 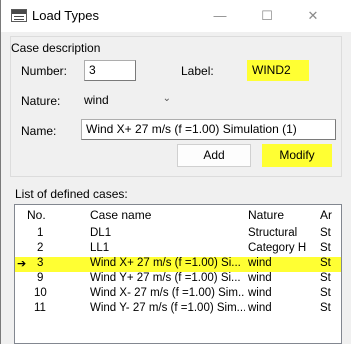 What do you see at coordinates (167, 215) in the screenshot?
I see `column-header-case-name: Case name` at bounding box center [167, 215].